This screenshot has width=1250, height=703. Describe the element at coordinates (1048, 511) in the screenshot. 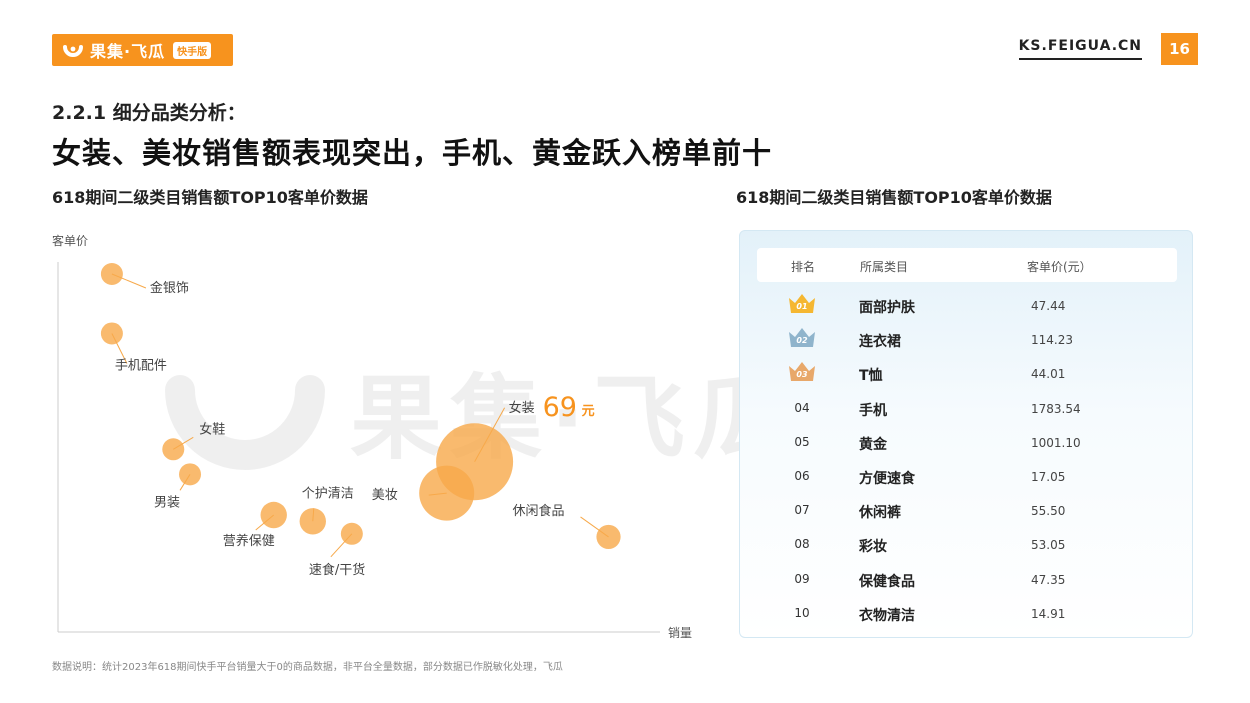

I see `unit-price: 55.50` at that location.